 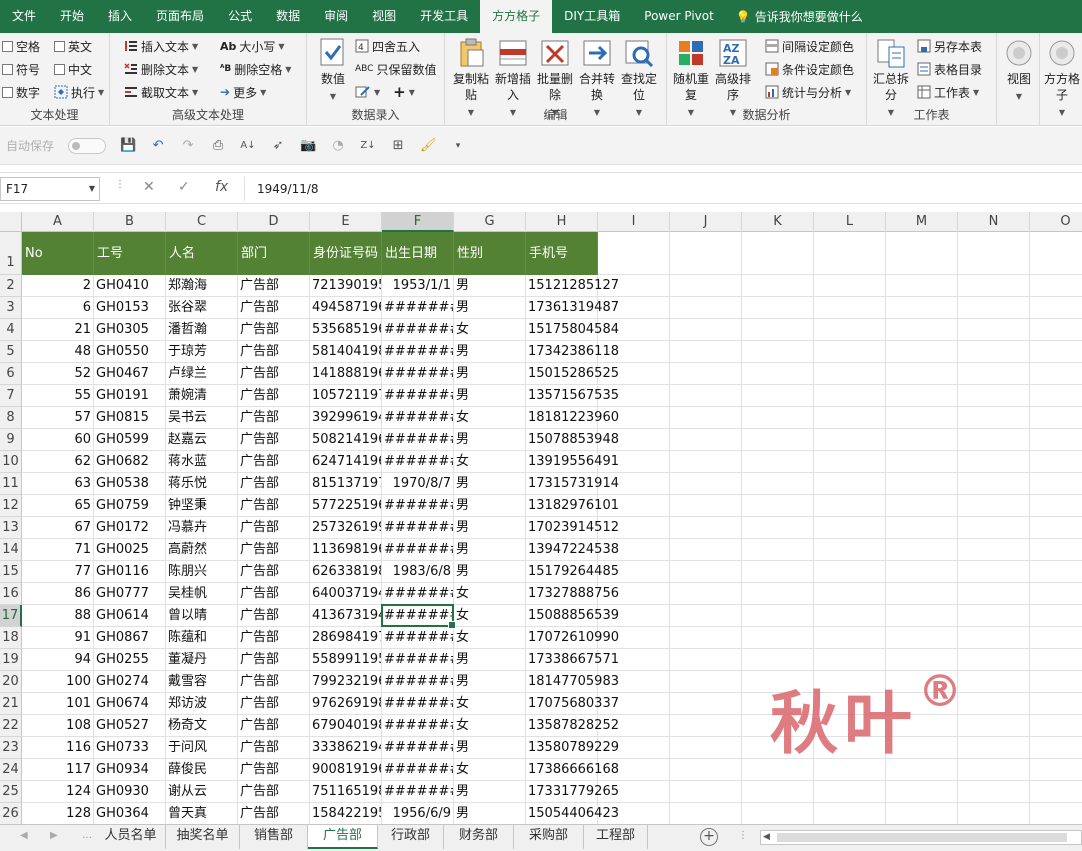 What do you see at coordinates (130, 594) in the screenshot?
I see `table-cell: GH0777` at bounding box center [130, 594].